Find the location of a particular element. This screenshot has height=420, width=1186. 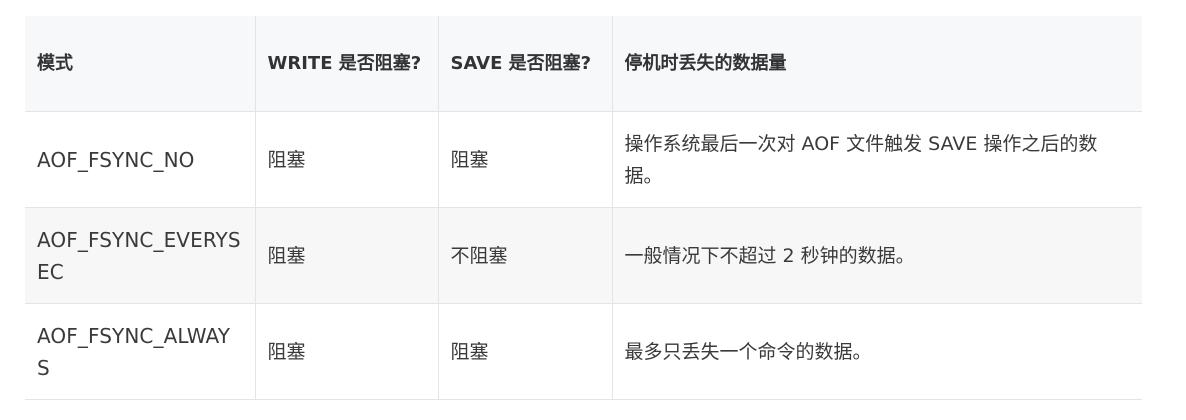

cell-data-loss: 操作系统最后一次对 AOF 文件触发 SAVE 操作之后的数据。 is located at coordinates (876, 159).